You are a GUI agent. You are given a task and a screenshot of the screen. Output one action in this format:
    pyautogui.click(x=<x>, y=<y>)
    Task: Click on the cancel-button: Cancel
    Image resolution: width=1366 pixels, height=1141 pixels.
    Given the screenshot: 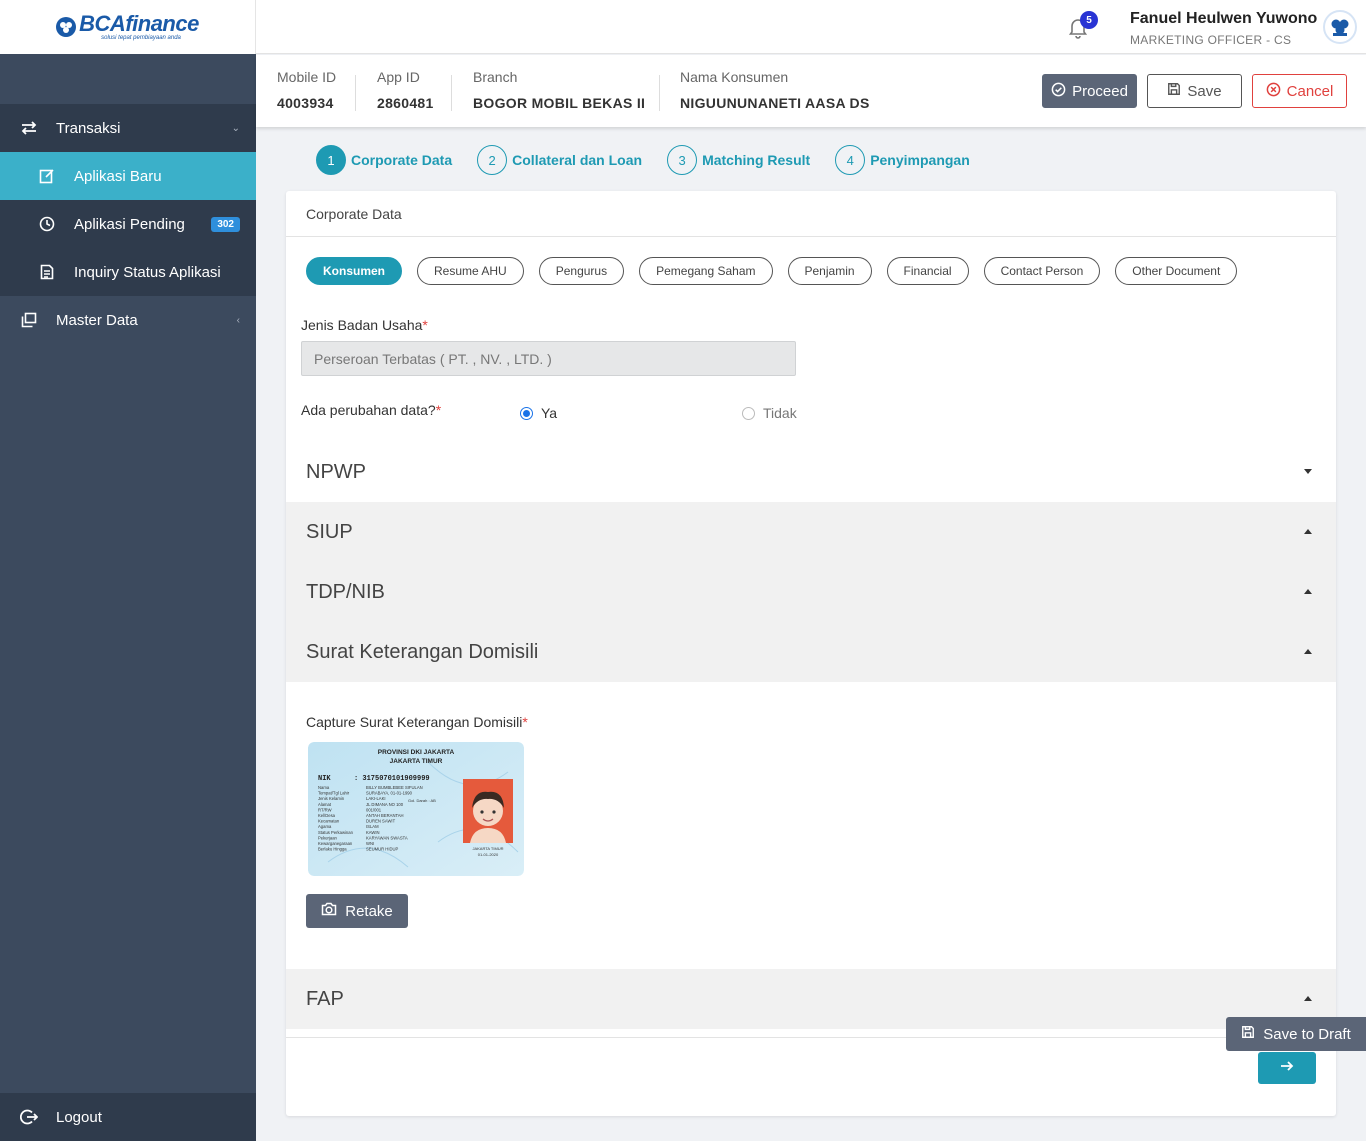 What is the action you would take?
    pyautogui.click(x=1299, y=91)
    